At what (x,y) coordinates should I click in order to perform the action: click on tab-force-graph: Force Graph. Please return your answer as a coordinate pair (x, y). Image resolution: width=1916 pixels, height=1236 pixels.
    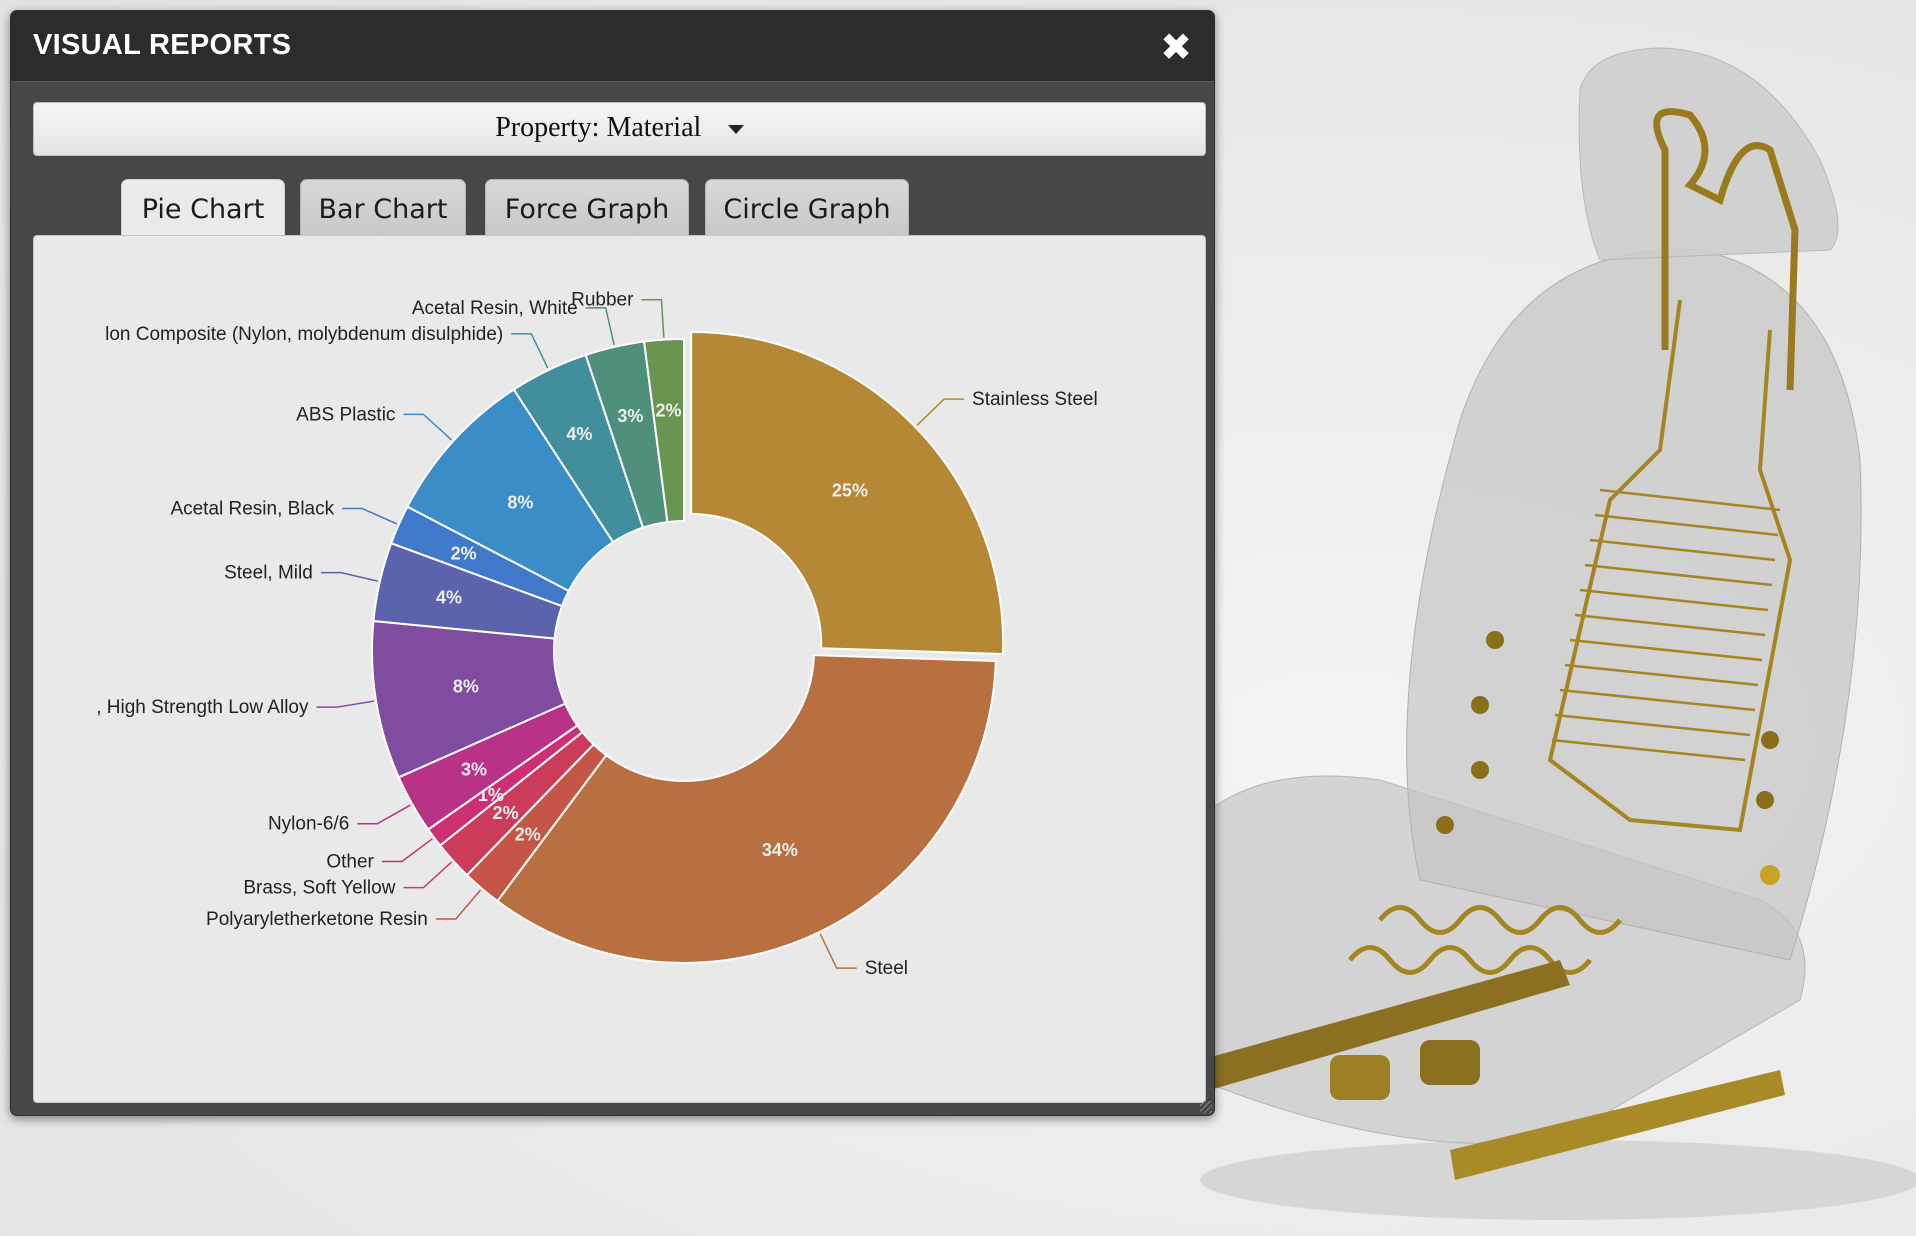
    Looking at the image, I should click on (587, 211).